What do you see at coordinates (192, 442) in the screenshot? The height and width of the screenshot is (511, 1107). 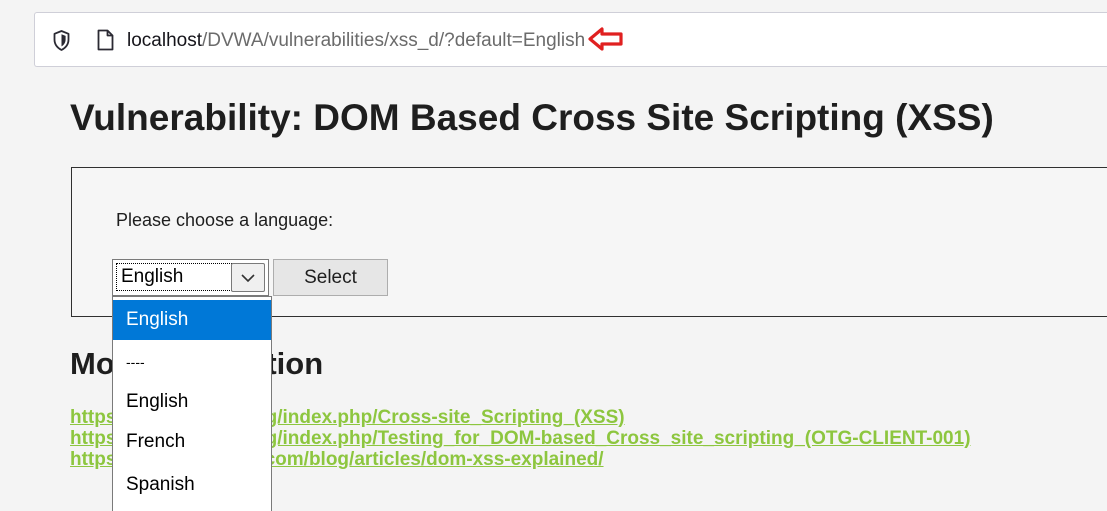 I see `dropdown-option-french: French` at bounding box center [192, 442].